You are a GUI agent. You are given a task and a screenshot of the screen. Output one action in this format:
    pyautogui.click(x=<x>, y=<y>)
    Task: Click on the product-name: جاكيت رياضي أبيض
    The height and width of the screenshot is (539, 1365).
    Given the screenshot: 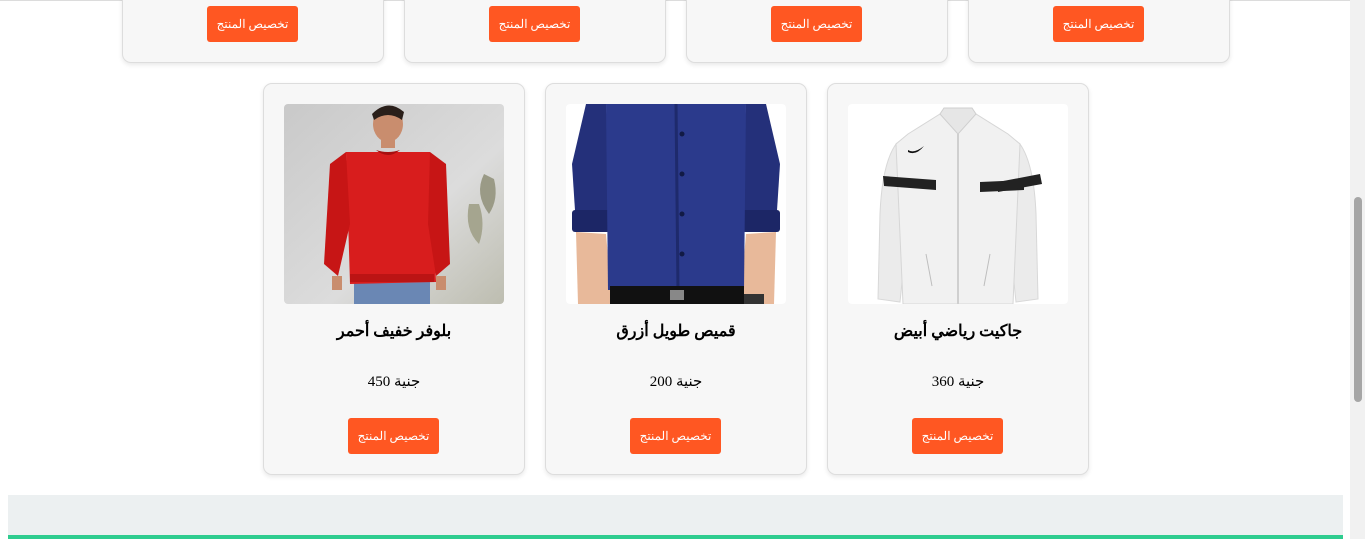 What is the action you would take?
    pyautogui.click(x=958, y=331)
    